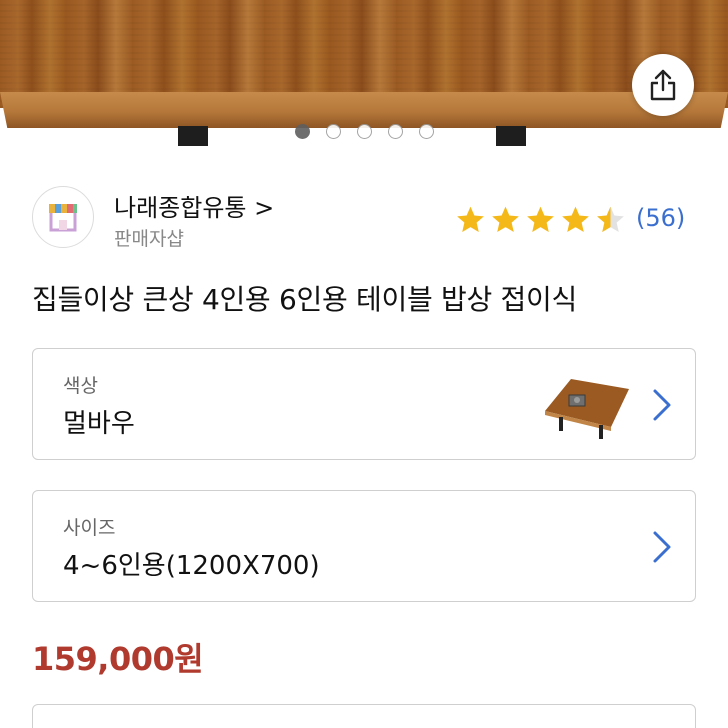 Image resolution: width=728 pixels, height=728 pixels. What do you see at coordinates (191, 566) in the screenshot?
I see `size-option-value: 4~6인용(1200X700)` at bounding box center [191, 566].